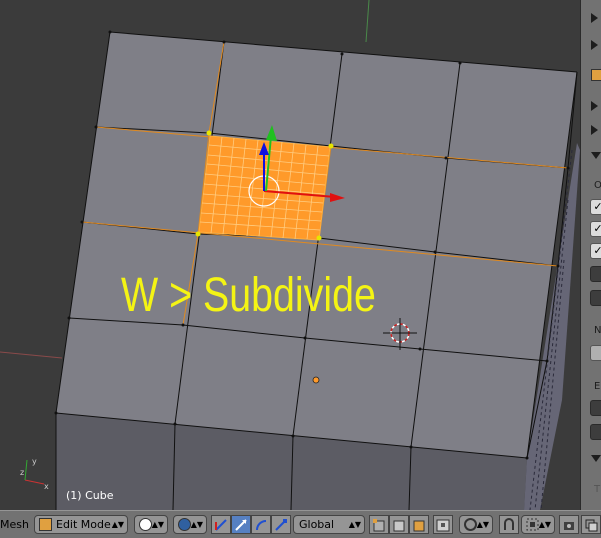 Image resolution: width=601 pixels, height=538 pixels. I want to click on manipulator-toggle, so click(221, 524).